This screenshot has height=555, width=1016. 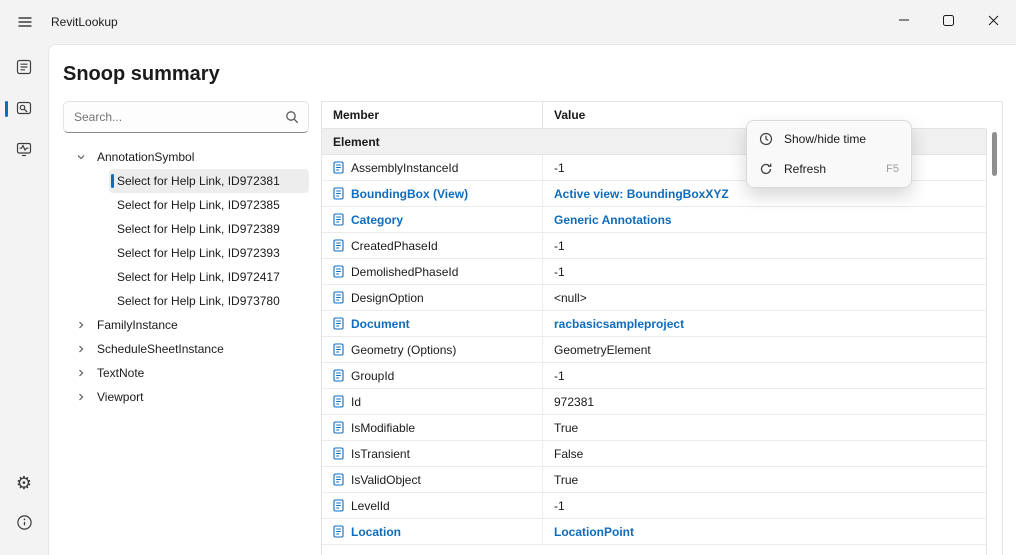 What do you see at coordinates (209, 229) in the screenshot?
I see `tree-item: Select for Help Link, ID972389` at bounding box center [209, 229].